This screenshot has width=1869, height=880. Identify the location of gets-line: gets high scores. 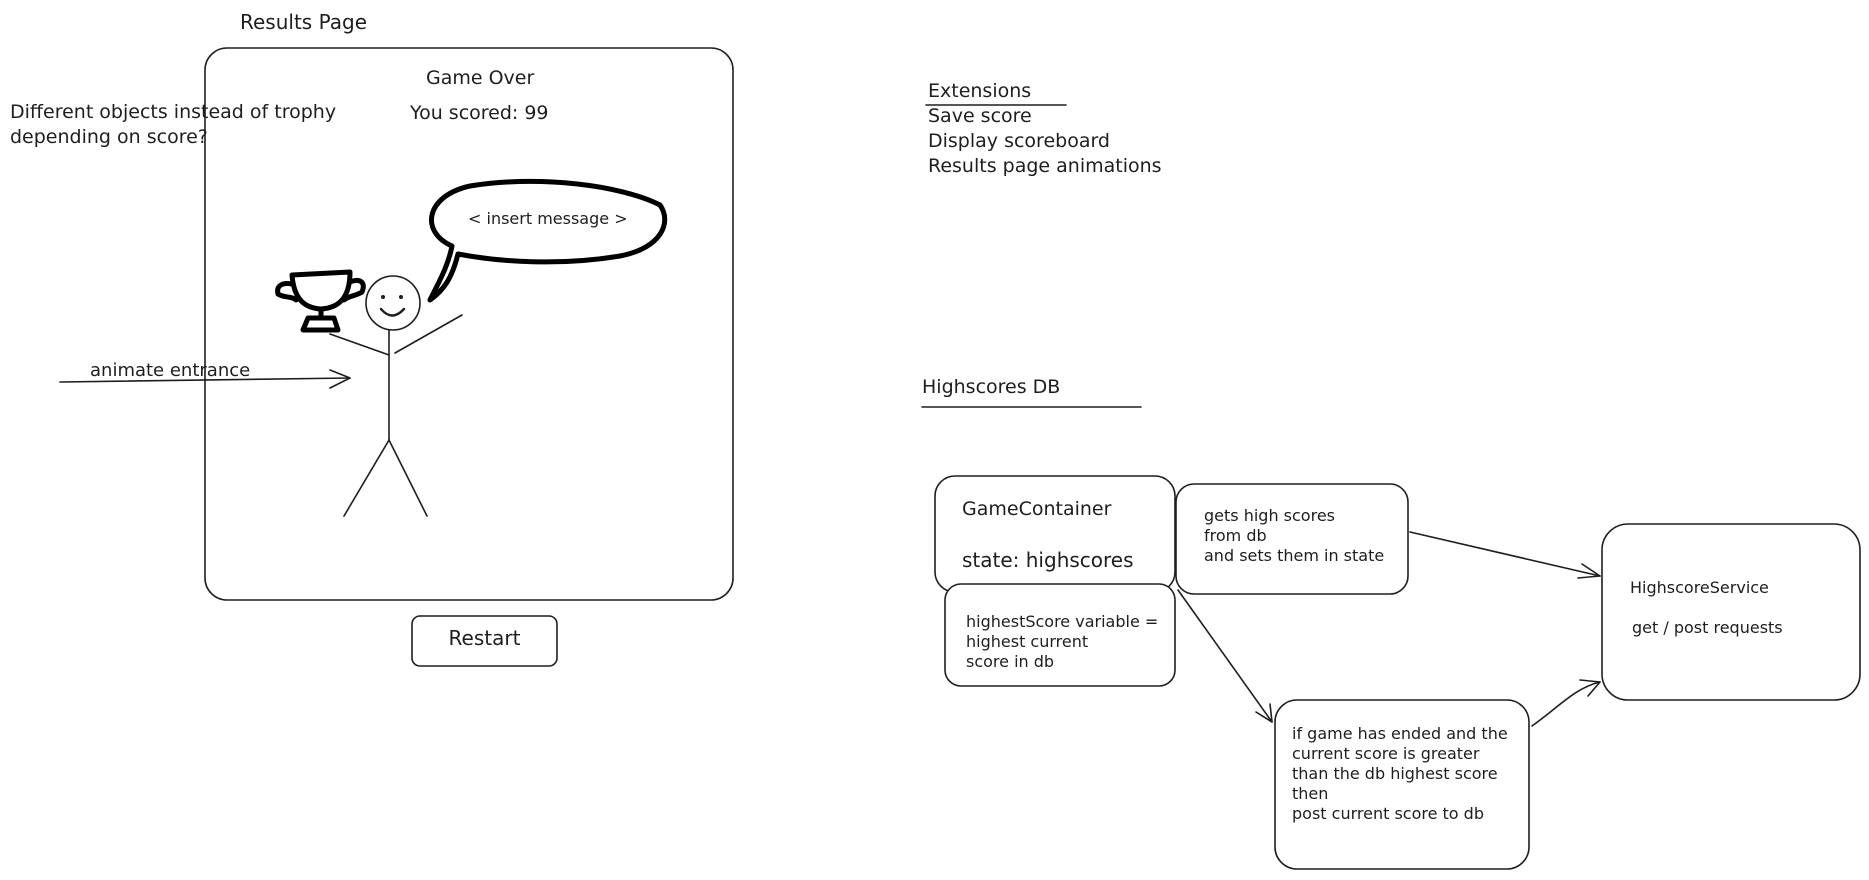
(1269, 515).